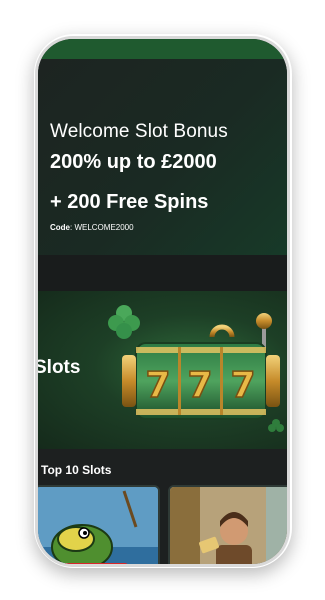 Image resolution: width=325 pixels, height=600 pixels. Describe the element at coordinates (59, 367) in the screenshot. I see `slots-banner-title: Slots` at that location.